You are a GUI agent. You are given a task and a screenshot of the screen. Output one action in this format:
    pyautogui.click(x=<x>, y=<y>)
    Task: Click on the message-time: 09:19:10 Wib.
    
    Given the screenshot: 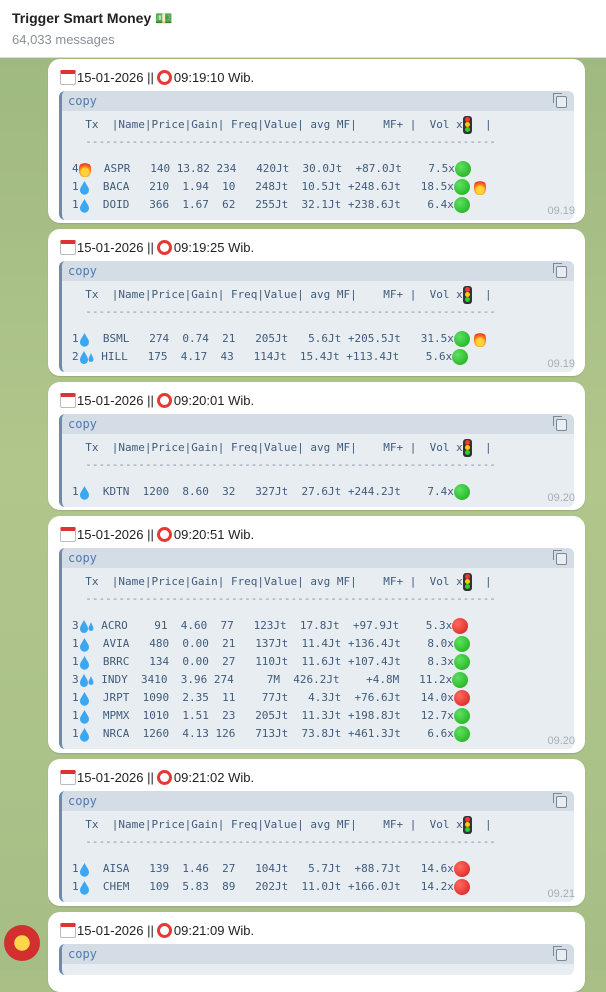 What is the action you would take?
    pyautogui.click(x=214, y=77)
    